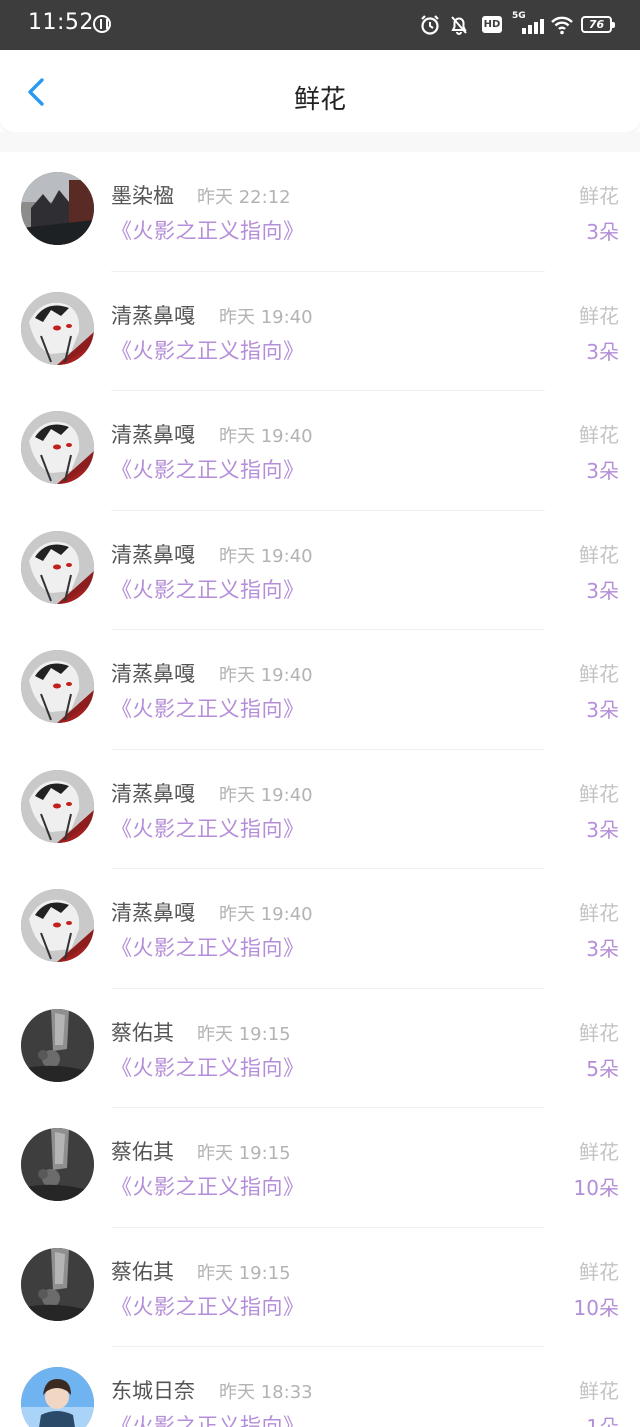 Image resolution: width=640 pixels, height=1427 pixels. What do you see at coordinates (562, 25) in the screenshot?
I see `wifi-icon` at bounding box center [562, 25].